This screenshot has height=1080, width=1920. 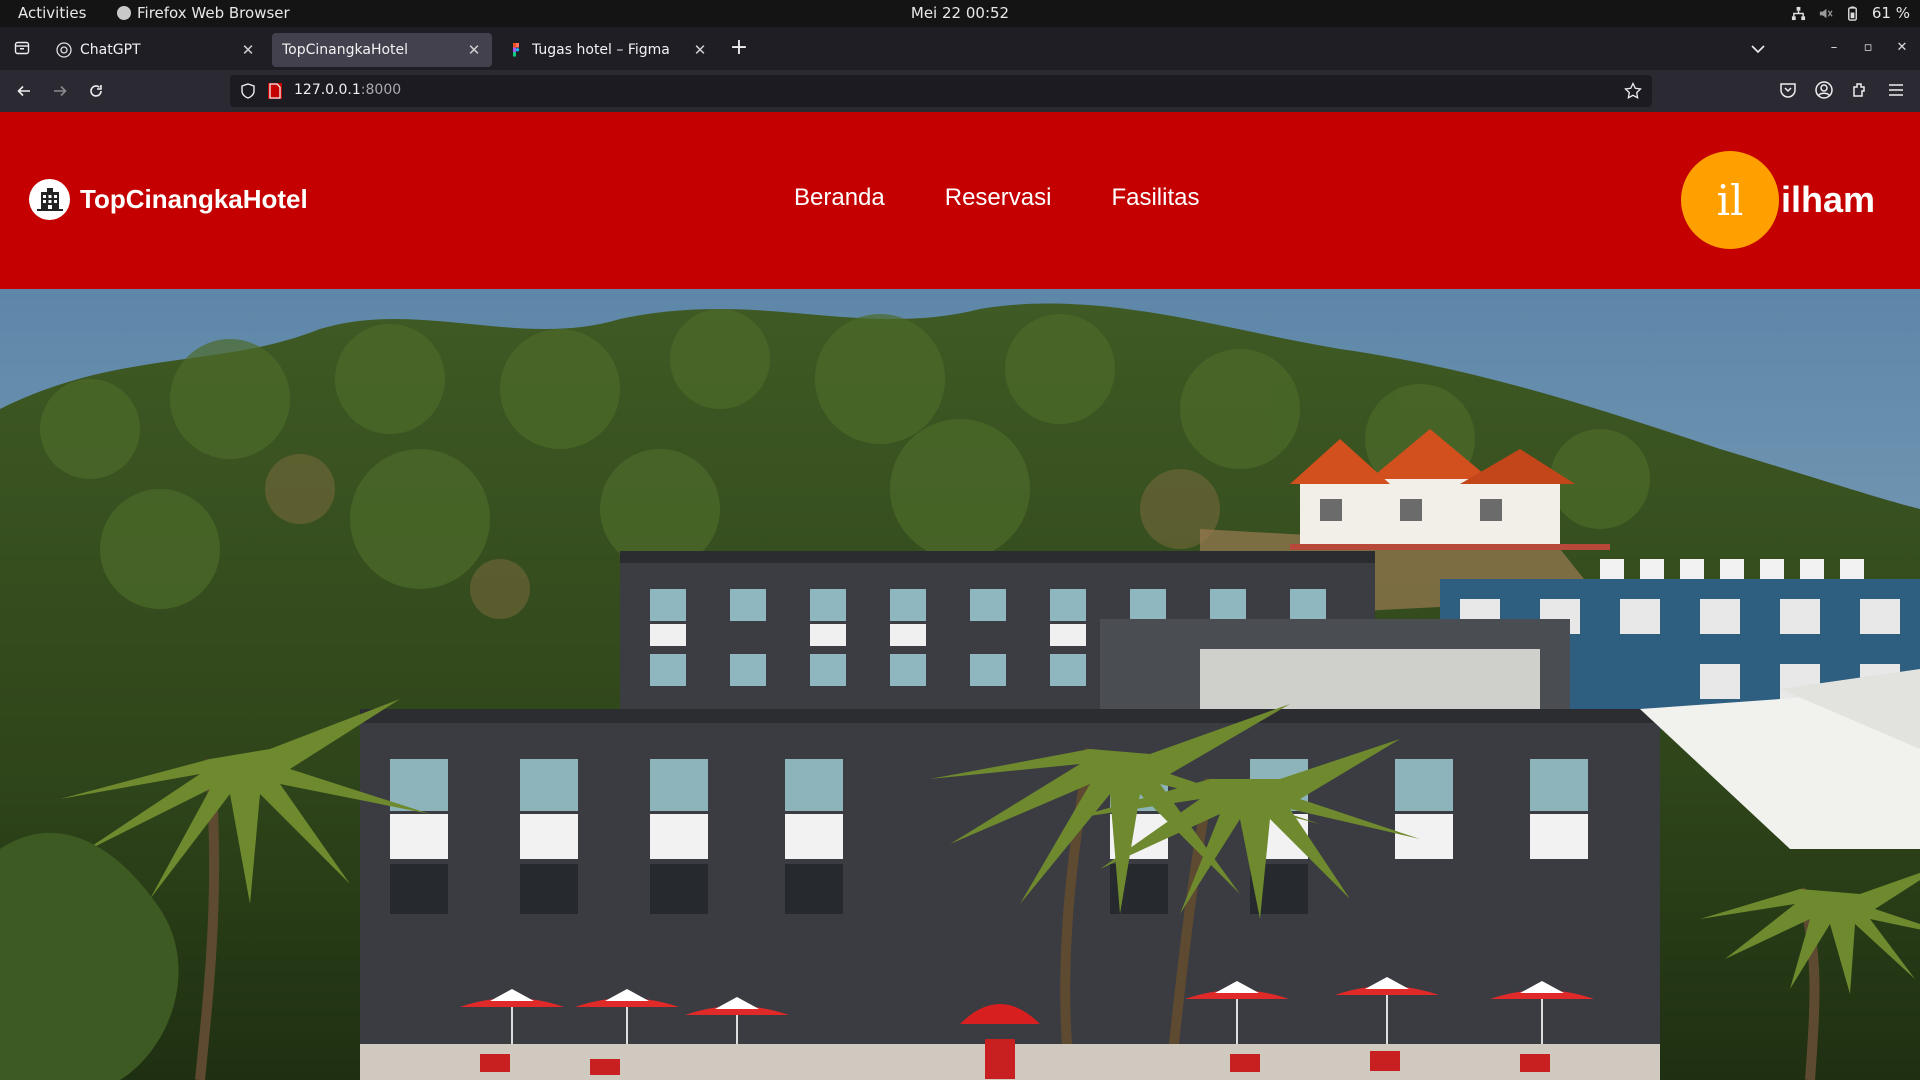 I want to click on activities-button: Activities, so click(x=52, y=13).